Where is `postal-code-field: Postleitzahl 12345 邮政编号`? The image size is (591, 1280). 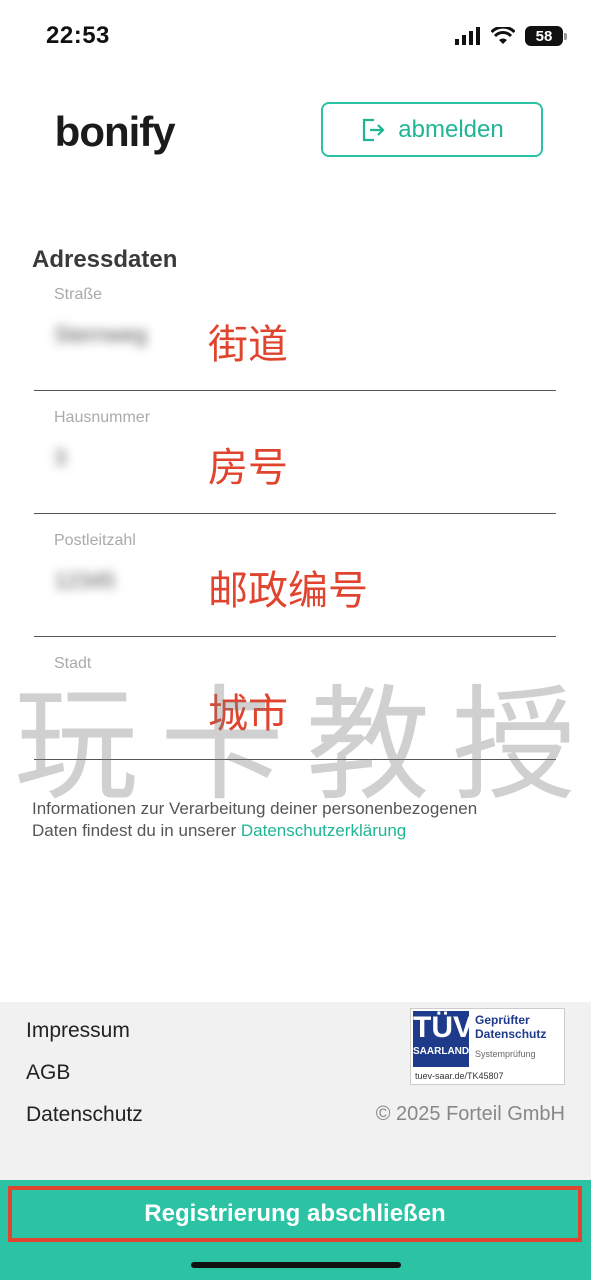
postal-code-field: Postleitzahl 12345 邮政编号 is located at coordinates (295, 580).